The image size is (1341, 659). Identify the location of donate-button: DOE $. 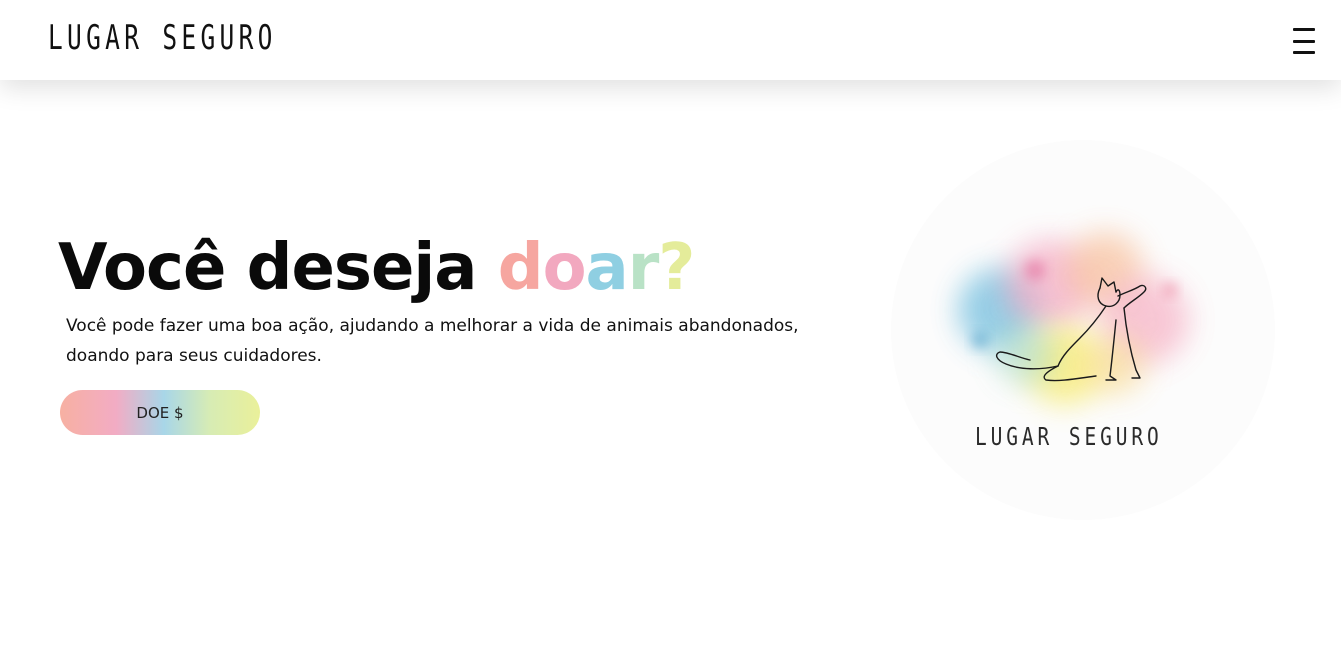
(160, 412).